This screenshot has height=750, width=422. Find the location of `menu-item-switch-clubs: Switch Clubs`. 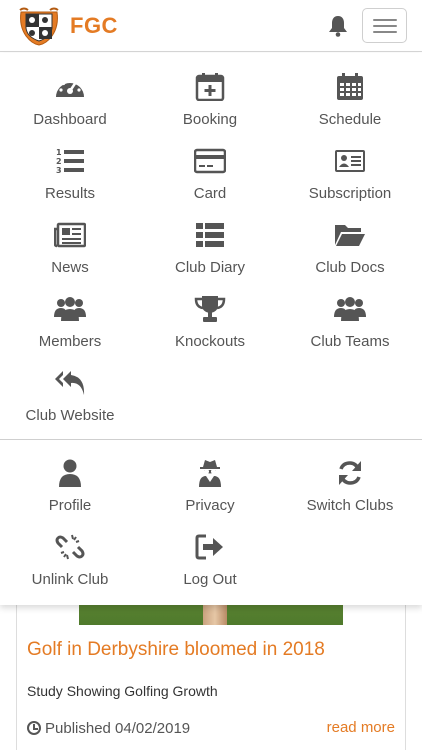

menu-item-switch-clubs: Switch Clubs is located at coordinates (350, 494).